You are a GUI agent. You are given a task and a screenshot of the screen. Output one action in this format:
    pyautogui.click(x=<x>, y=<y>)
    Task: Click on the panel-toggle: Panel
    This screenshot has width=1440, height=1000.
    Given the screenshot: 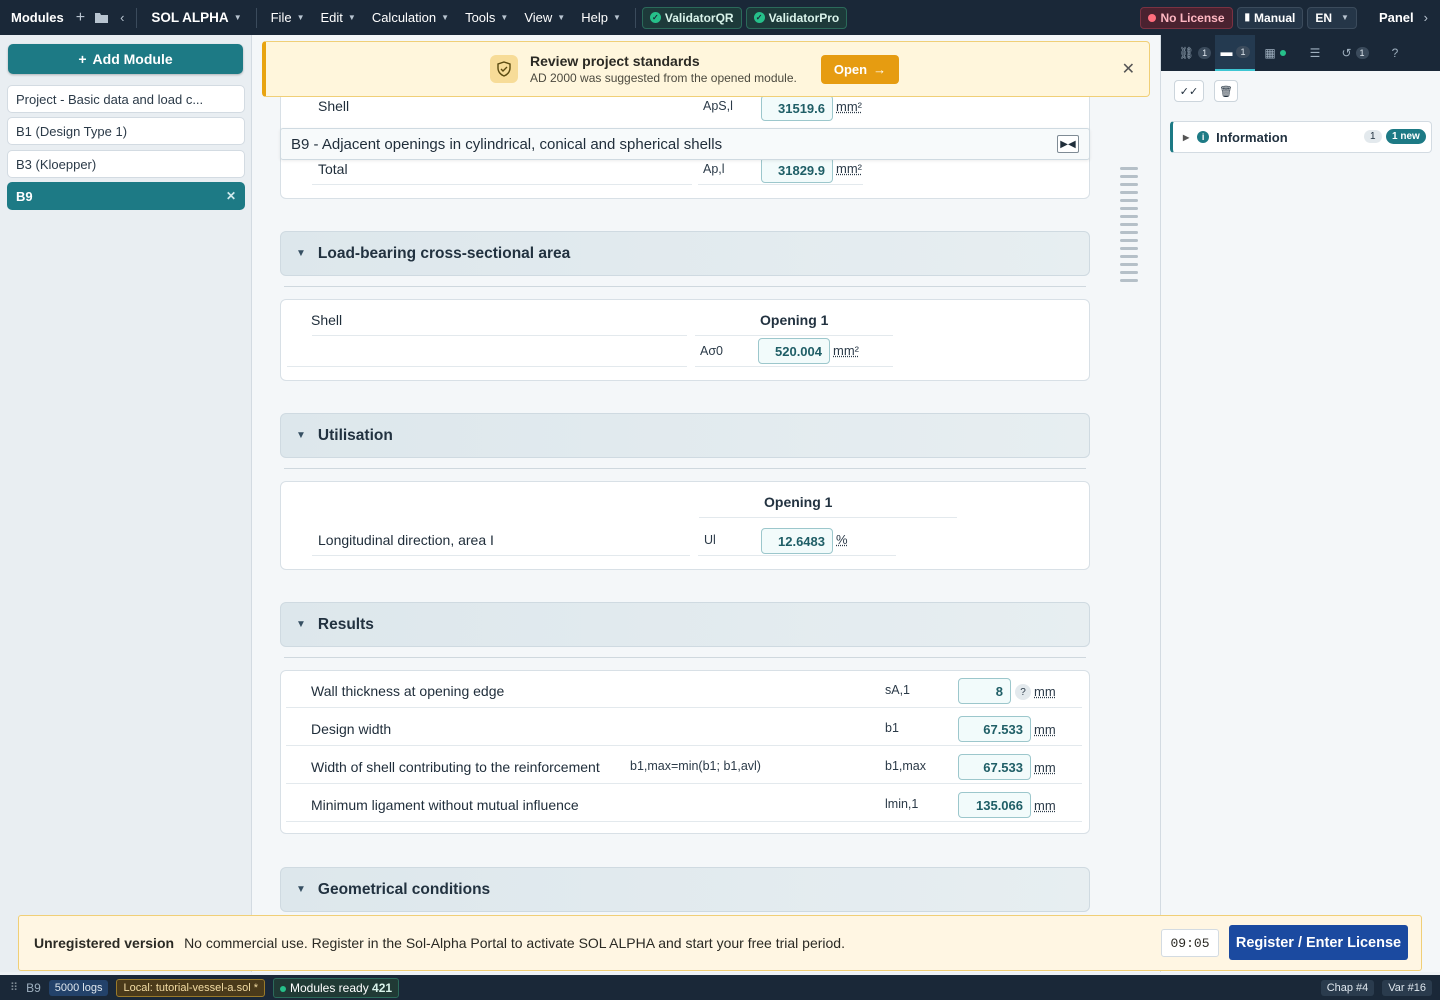 What is the action you would take?
    pyautogui.click(x=1394, y=17)
    